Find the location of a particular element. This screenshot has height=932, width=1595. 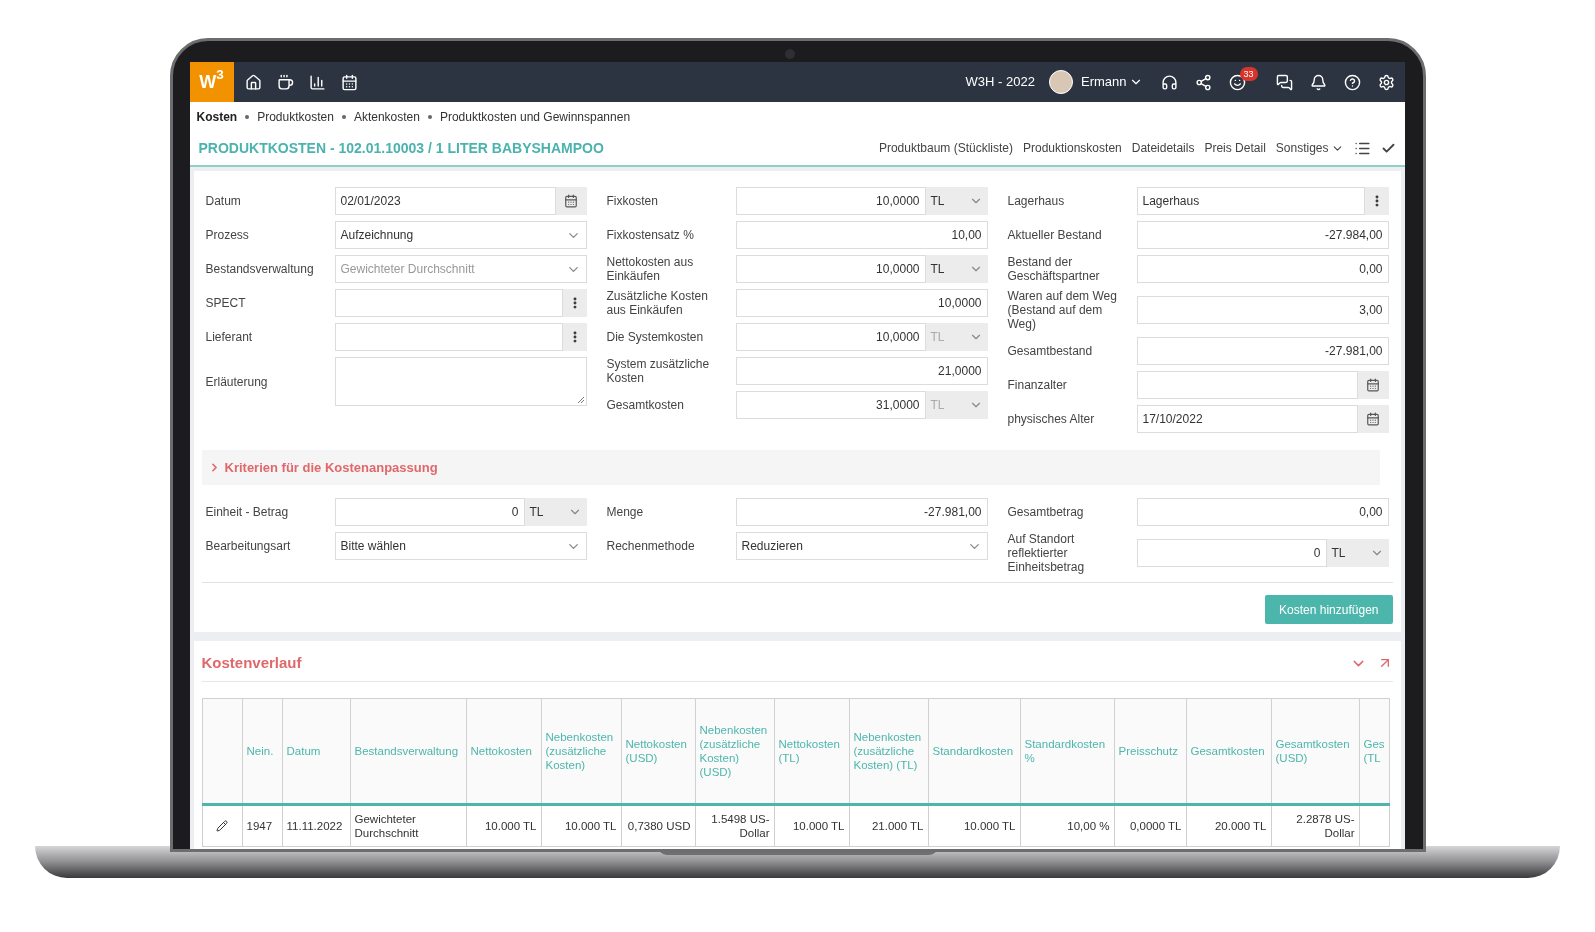

section-title: Kostenverlauf is located at coordinates (251, 663).